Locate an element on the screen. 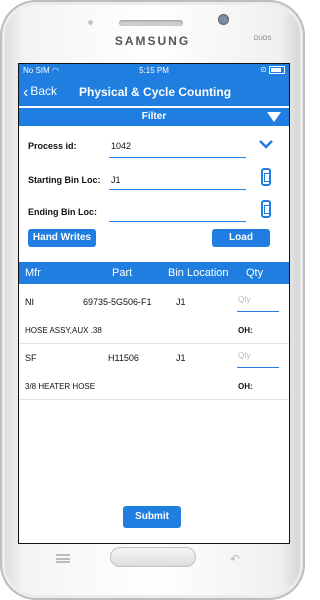  starting-bin-label: Starting Bin Loc: is located at coordinates (64, 180).